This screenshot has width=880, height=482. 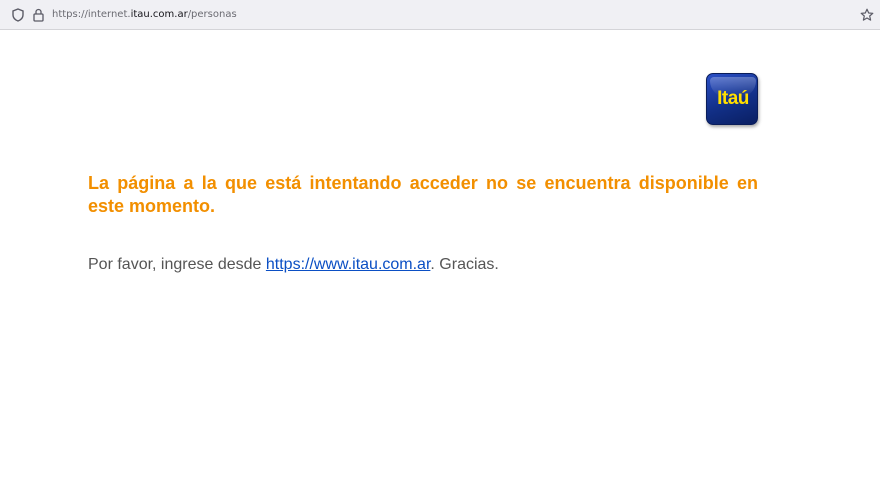 I want to click on shield-icon, so click(x=18, y=15).